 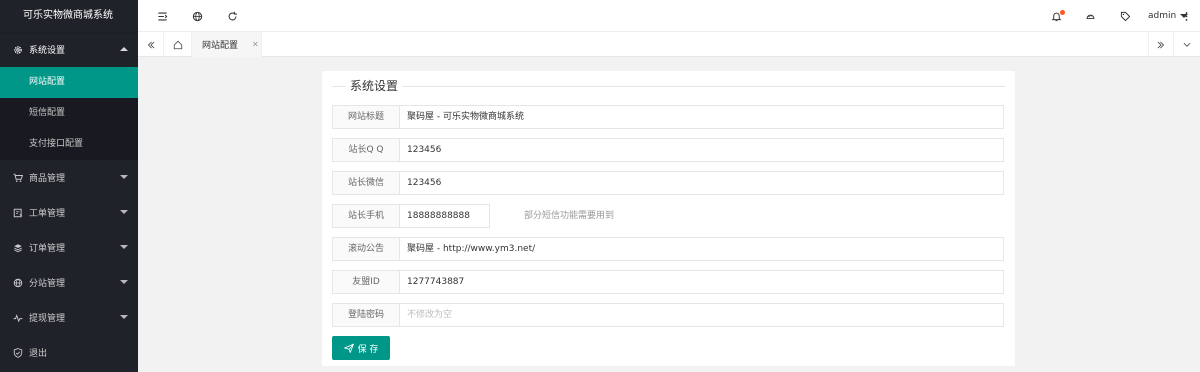 What do you see at coordinates (366, 117) in the screenshot?
I see `field-label: 网站标题` at bounding box center [366, 117].